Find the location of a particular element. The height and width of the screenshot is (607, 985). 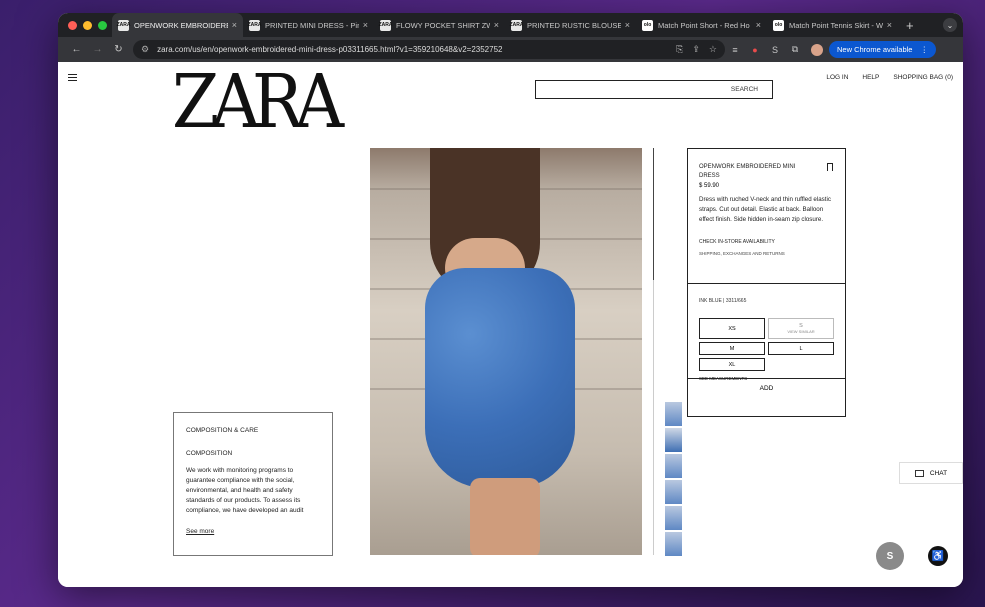

profile-avatar is located at coordinates (817, 49).